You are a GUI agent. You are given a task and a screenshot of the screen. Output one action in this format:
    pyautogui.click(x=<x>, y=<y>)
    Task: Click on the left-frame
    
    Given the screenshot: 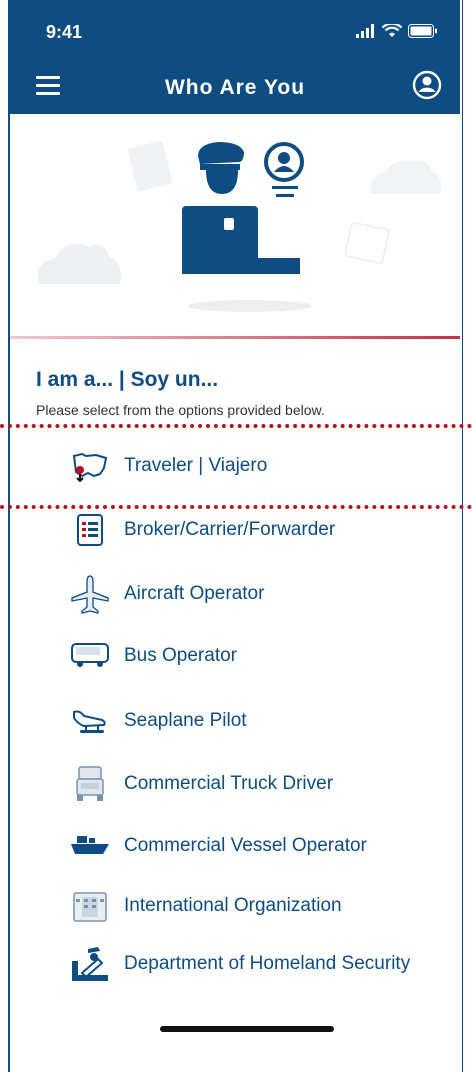 What is the action you would take?
    pyautogui.click(x=5, y=536)
    